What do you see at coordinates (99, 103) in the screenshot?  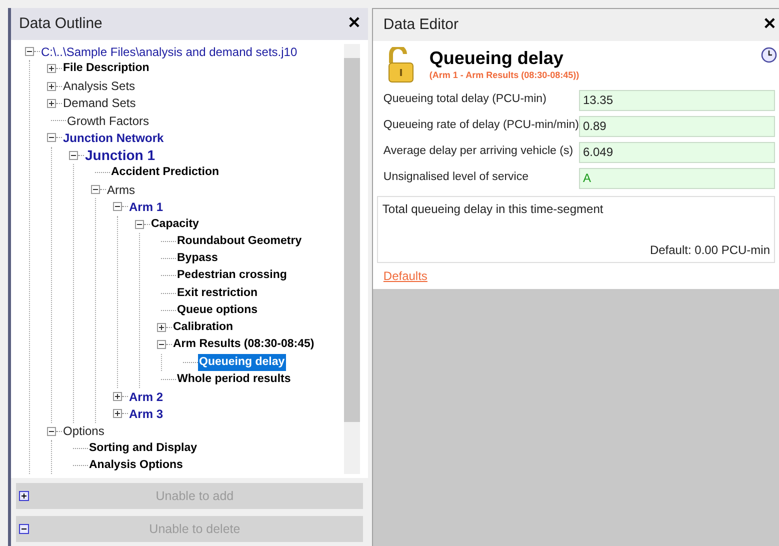 I see `tree-item: Demand Sets` at bounding box center [99, 103].